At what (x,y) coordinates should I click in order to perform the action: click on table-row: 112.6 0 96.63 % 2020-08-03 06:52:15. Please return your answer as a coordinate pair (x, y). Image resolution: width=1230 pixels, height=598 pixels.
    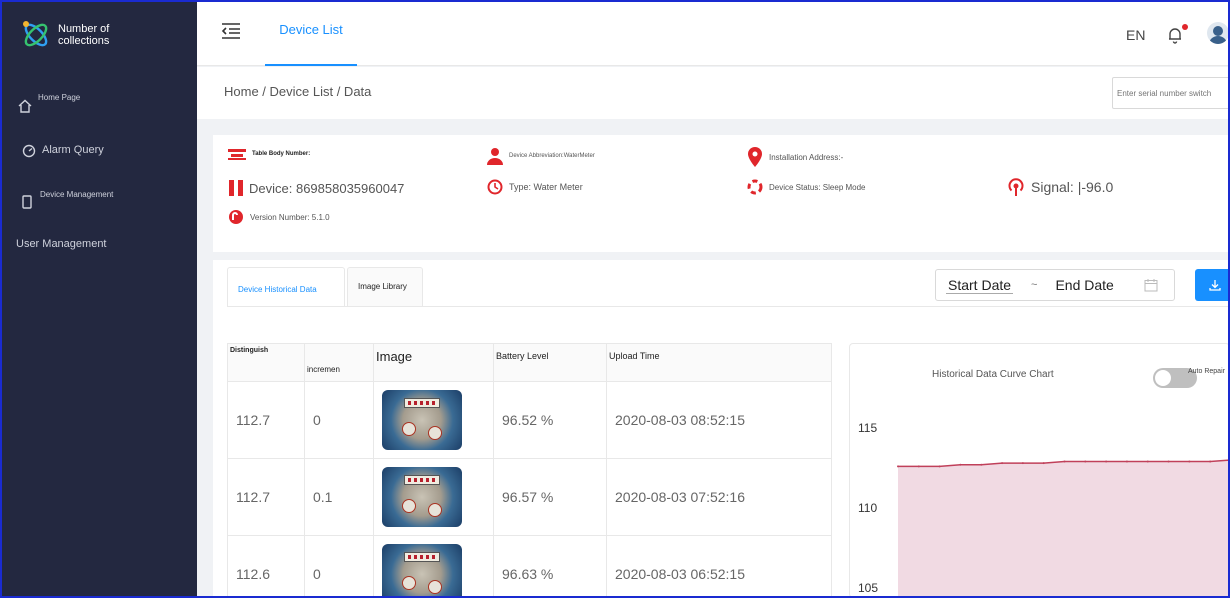
    Looking at the image, I should click on (529, 566).